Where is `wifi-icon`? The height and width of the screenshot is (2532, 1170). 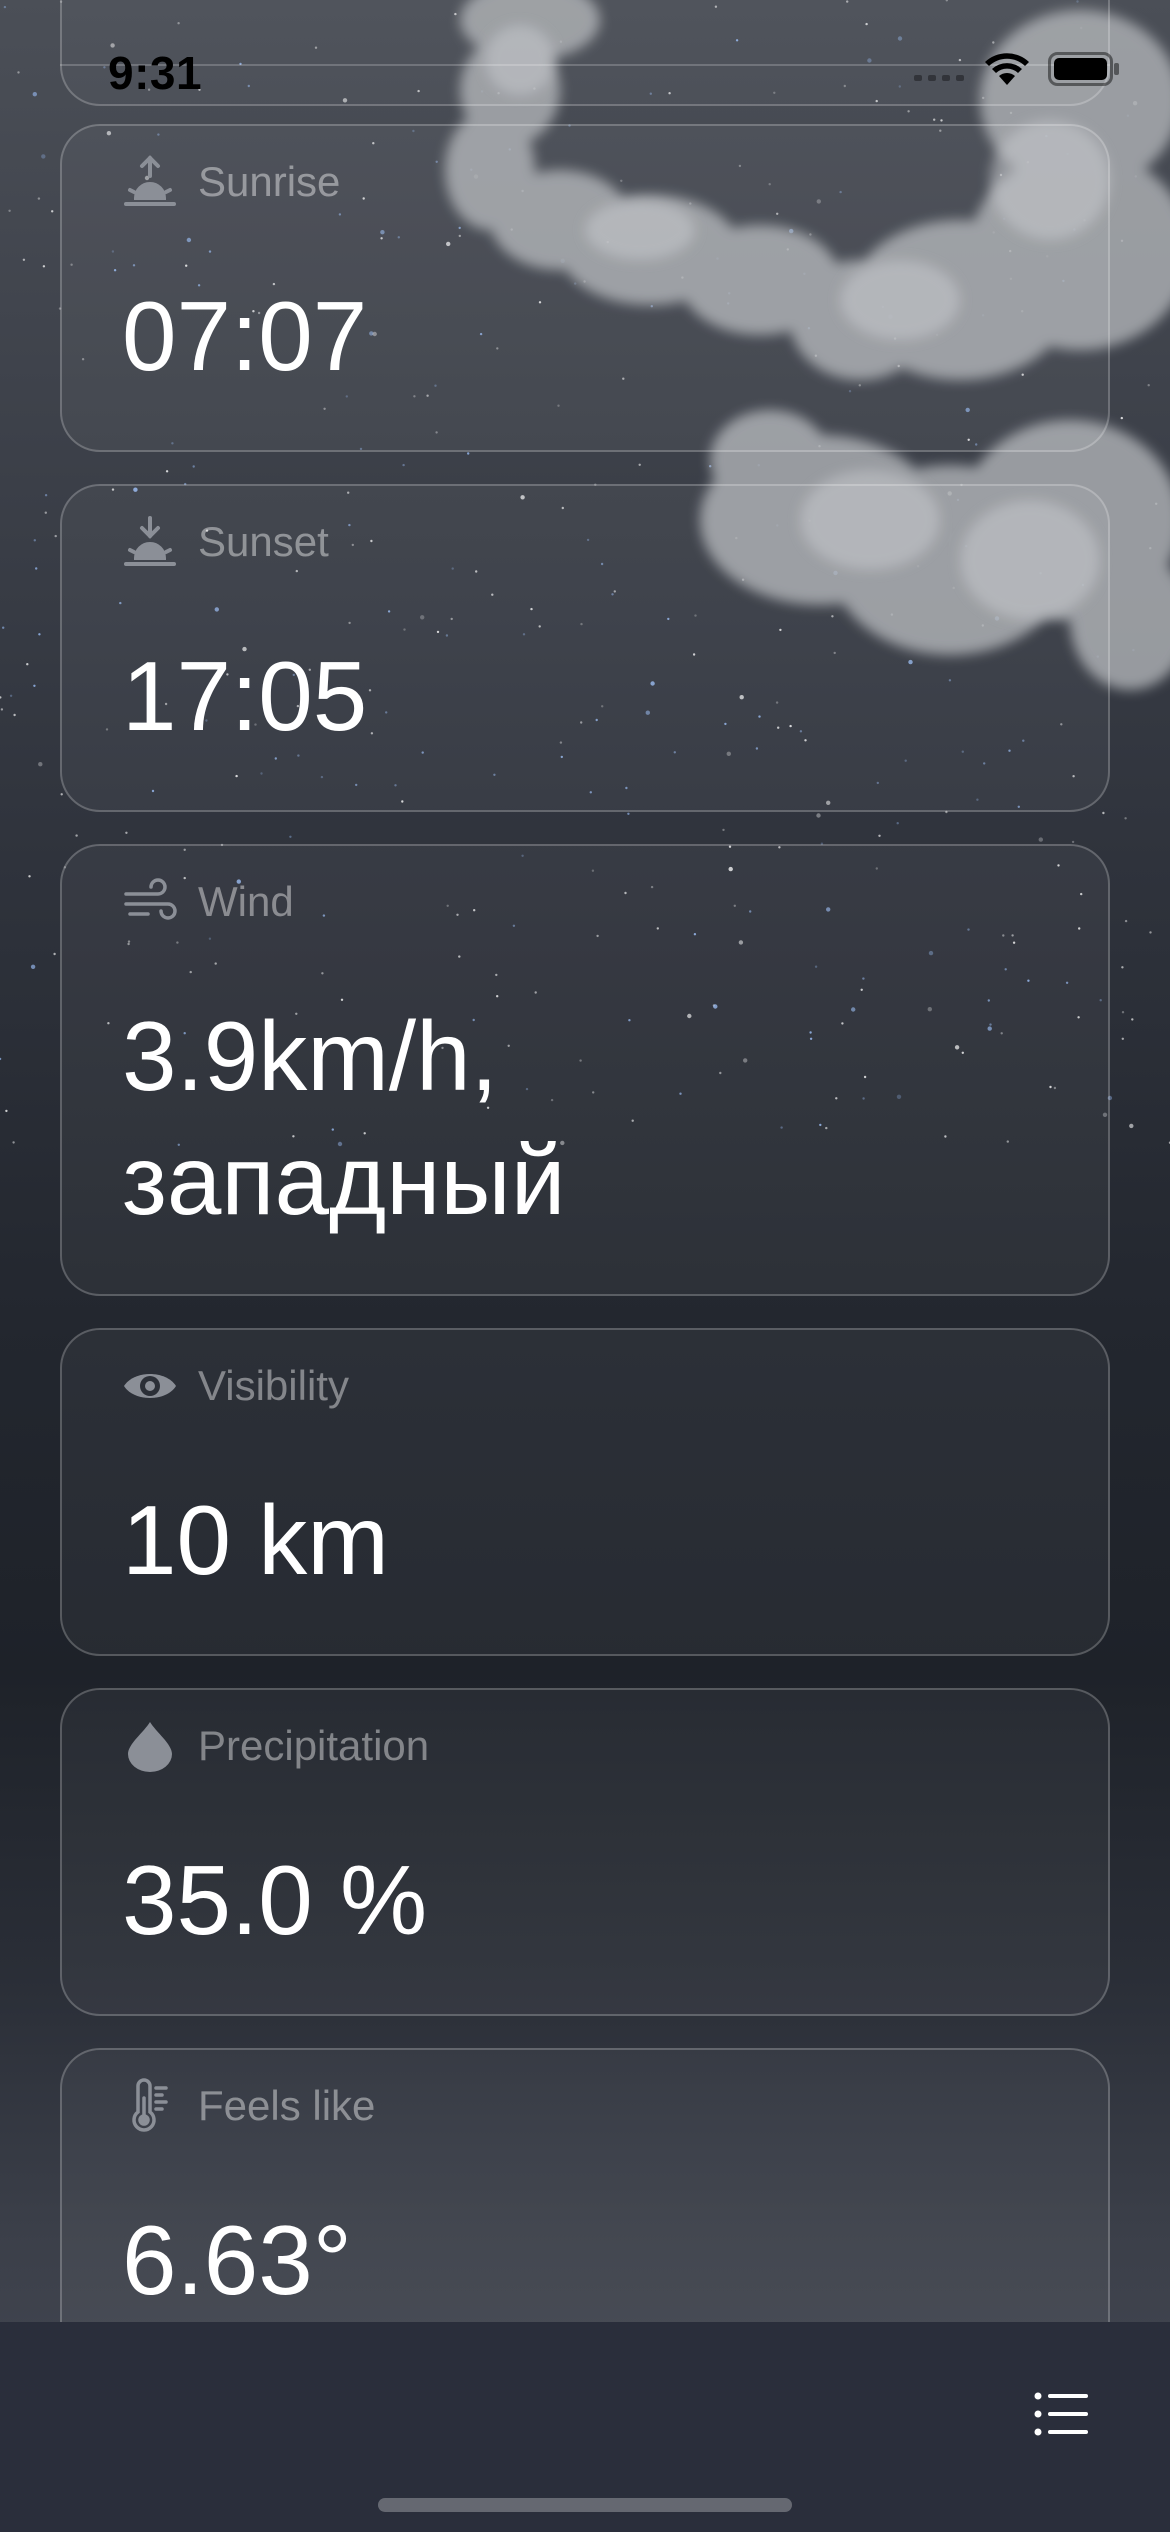 wifi-icon is located at coordinates (1007, 71).